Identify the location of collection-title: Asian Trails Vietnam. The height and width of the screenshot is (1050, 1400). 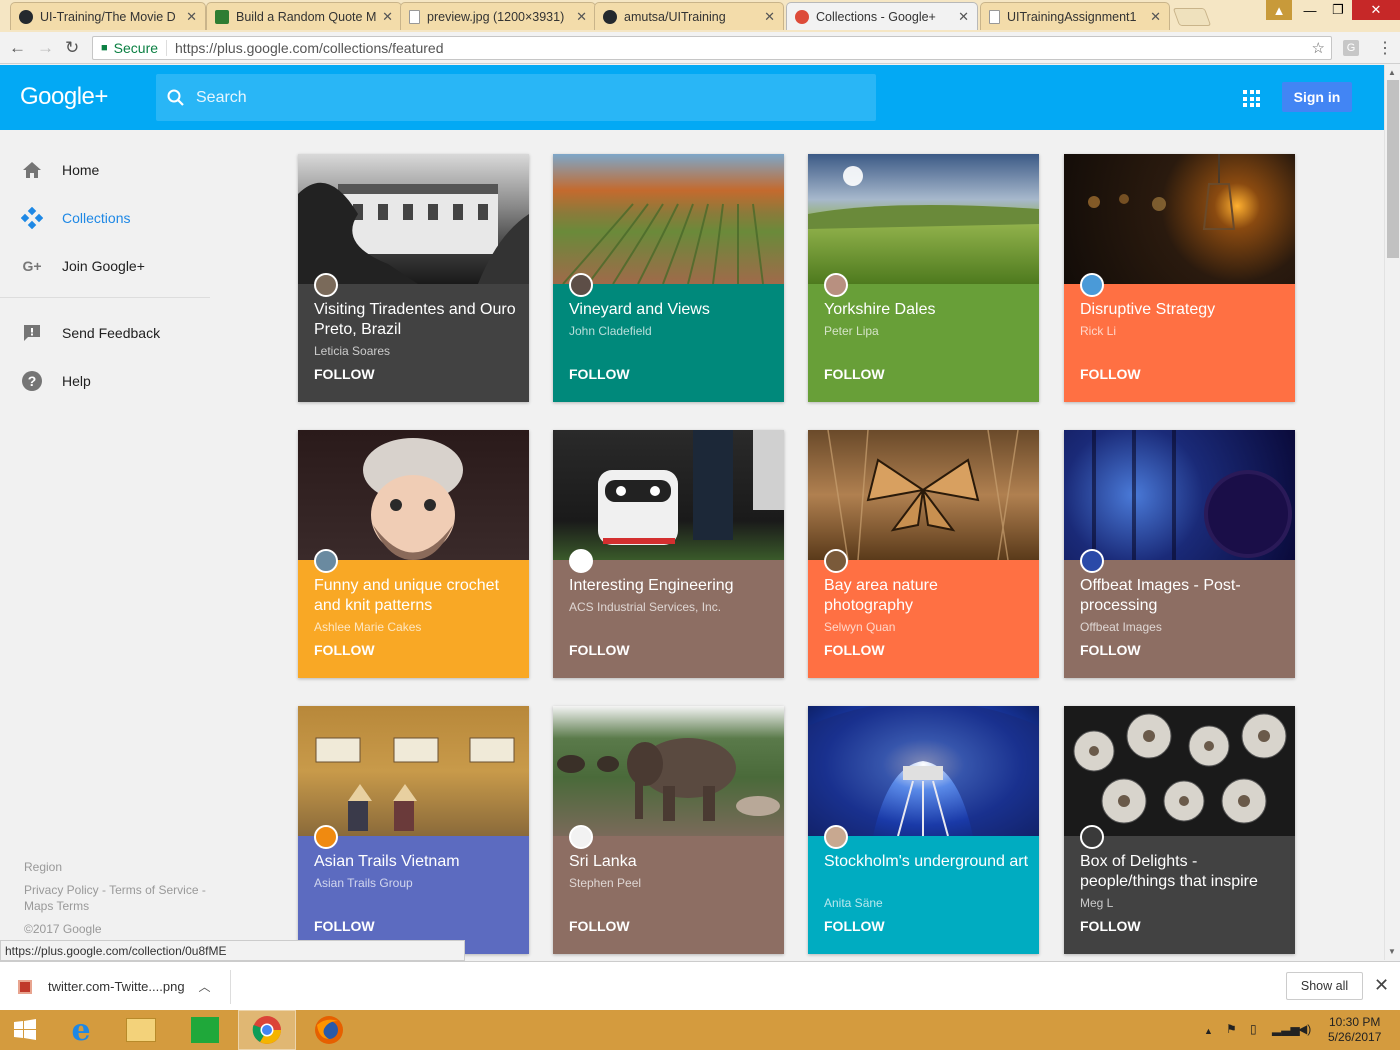
(416, 862).